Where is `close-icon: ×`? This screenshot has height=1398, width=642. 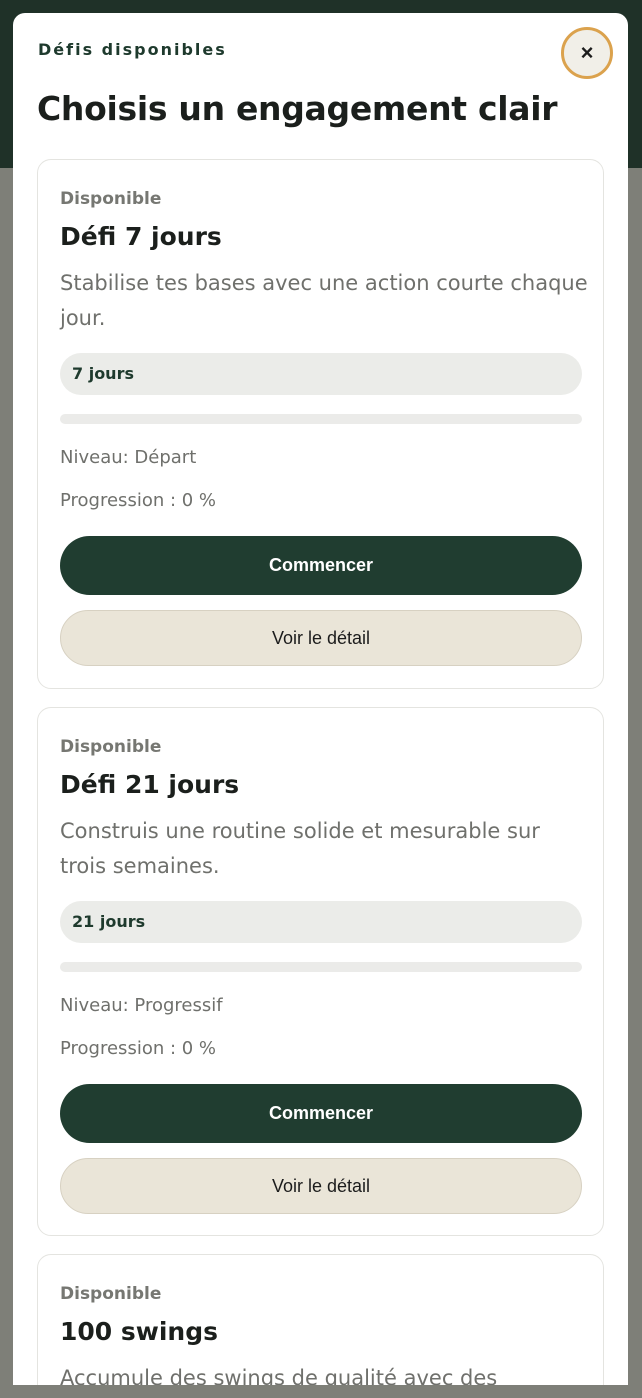 close-icon: × is located at coordinates (587, 52).